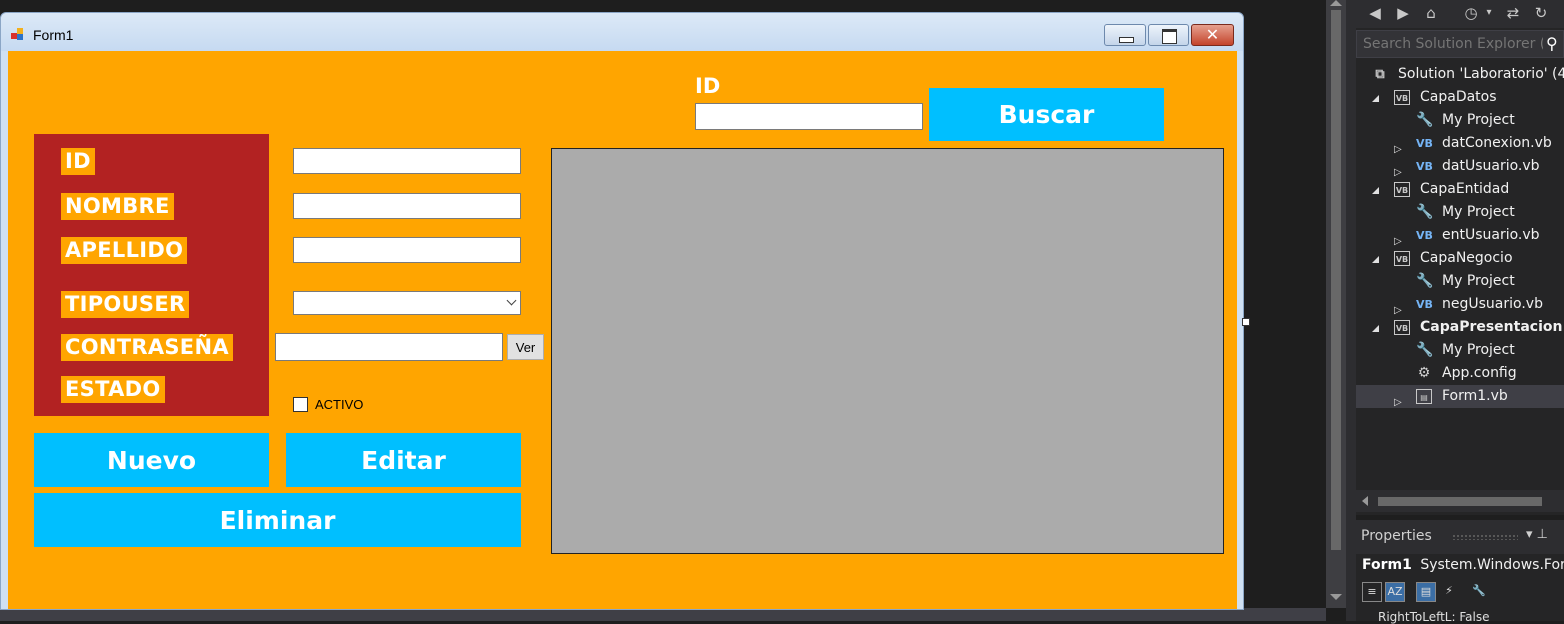  Describe the element at coordinates (277, 520) in the screenshot. I see `eliminar-button: Eliminar` at that location.